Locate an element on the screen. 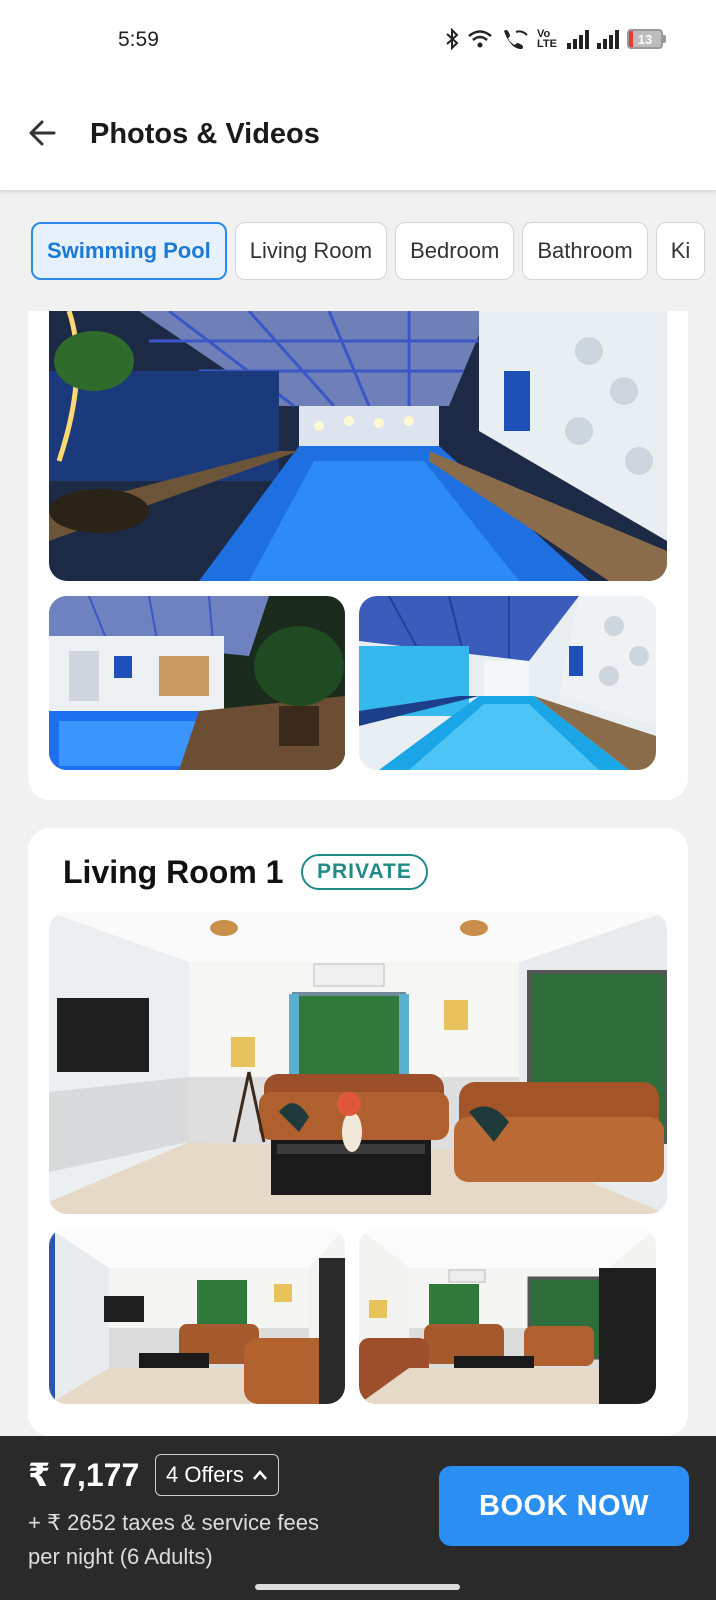  wifi-calling-icon is located at coordinates (516, 40).